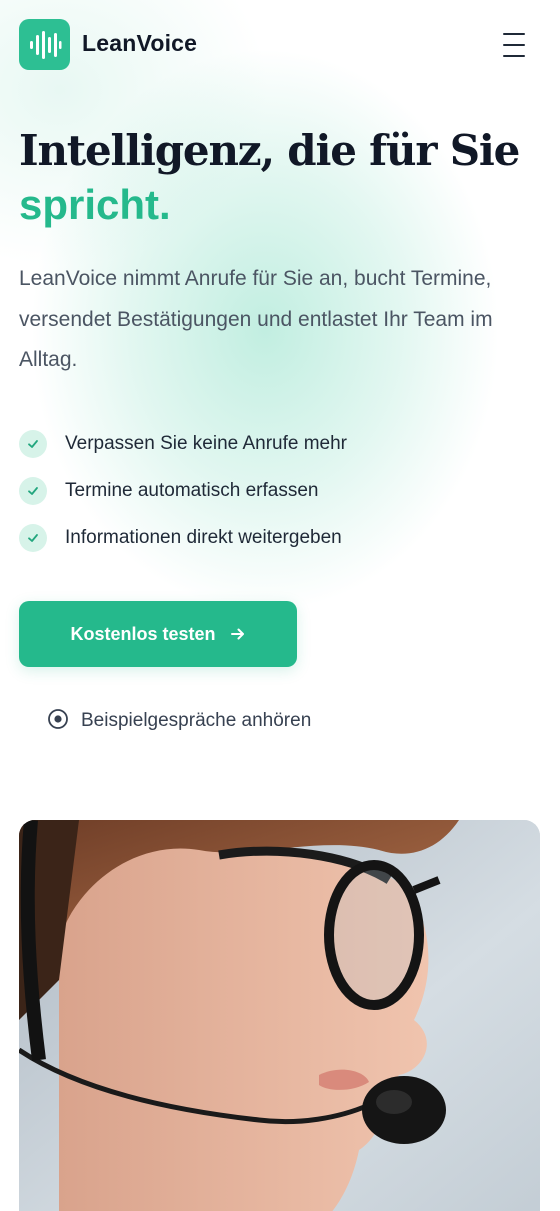 This screenshot has height=1211, width=560. I want to click on feature-item: Termine automatisch erfassen, so click(183, 490).